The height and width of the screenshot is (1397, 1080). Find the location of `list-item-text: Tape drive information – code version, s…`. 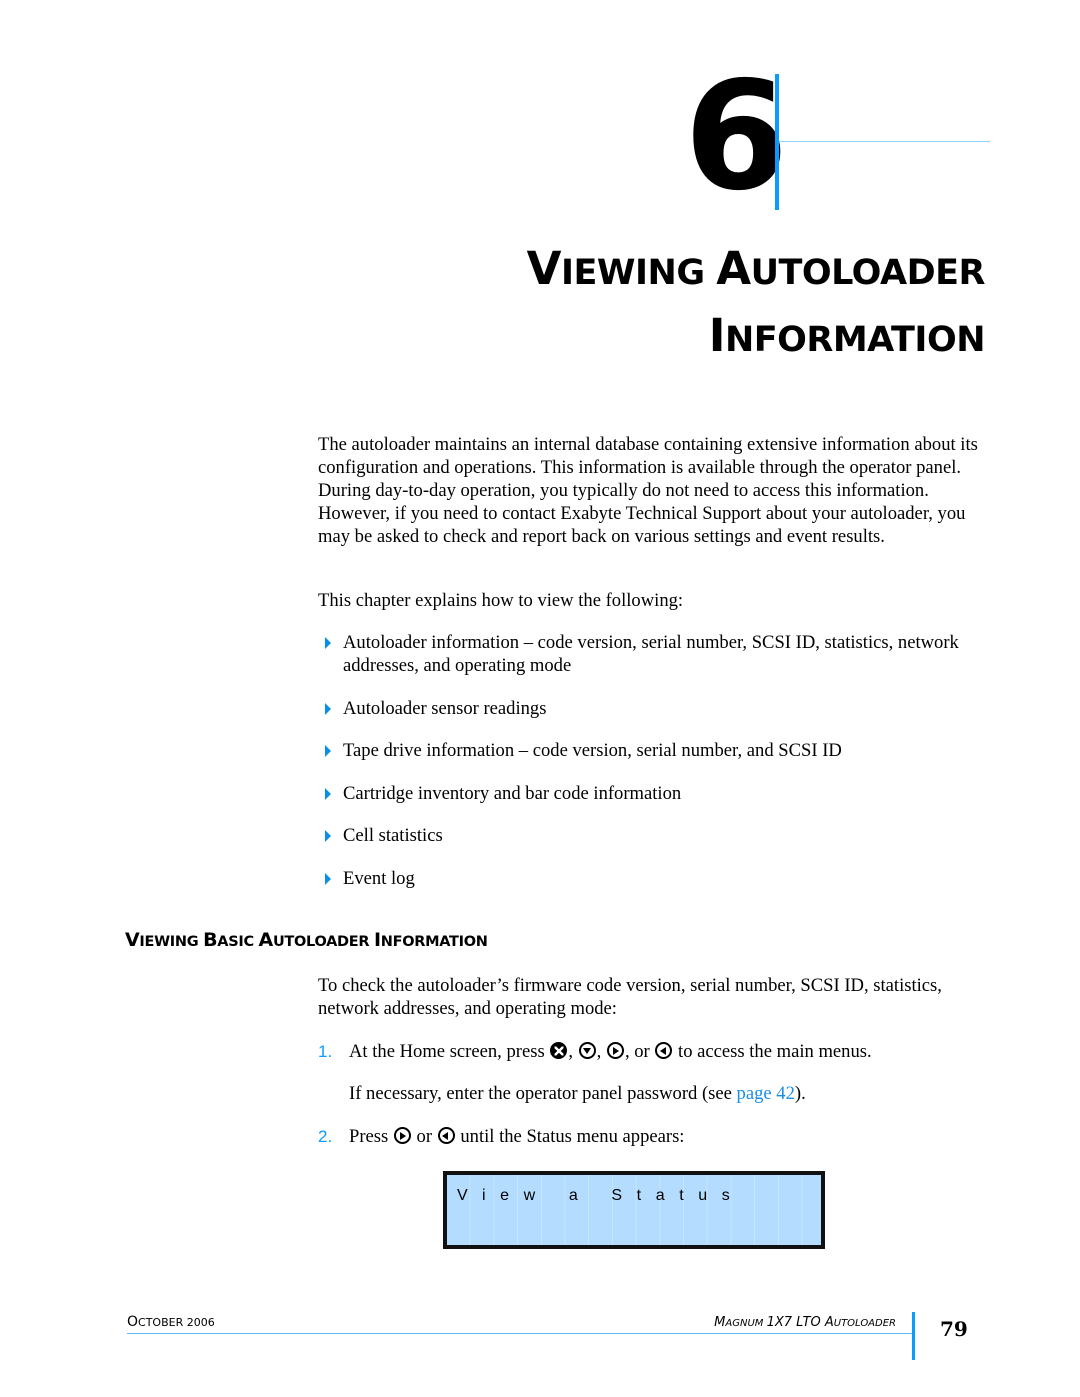

list-item-text: Tape drive information – code version, s… is located at coordinates (592, 750).